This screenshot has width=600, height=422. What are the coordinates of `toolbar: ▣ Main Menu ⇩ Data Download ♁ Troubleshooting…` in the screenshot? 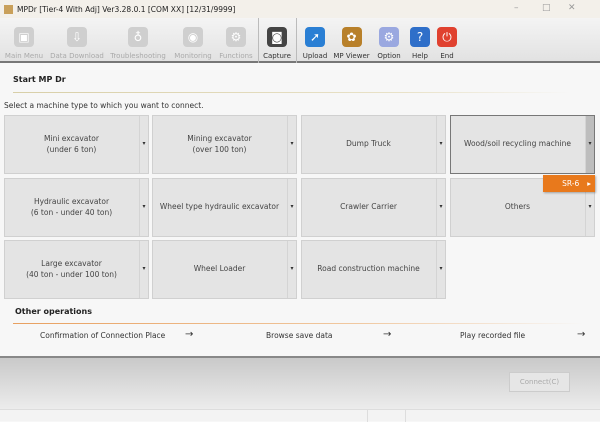 It's located at (300, 40).